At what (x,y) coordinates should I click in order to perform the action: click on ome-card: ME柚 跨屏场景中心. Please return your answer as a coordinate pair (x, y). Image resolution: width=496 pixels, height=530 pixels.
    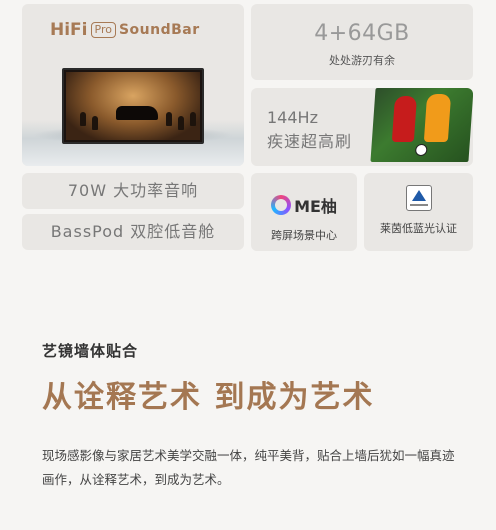
    Looking at the image, I should click on (304, 212).